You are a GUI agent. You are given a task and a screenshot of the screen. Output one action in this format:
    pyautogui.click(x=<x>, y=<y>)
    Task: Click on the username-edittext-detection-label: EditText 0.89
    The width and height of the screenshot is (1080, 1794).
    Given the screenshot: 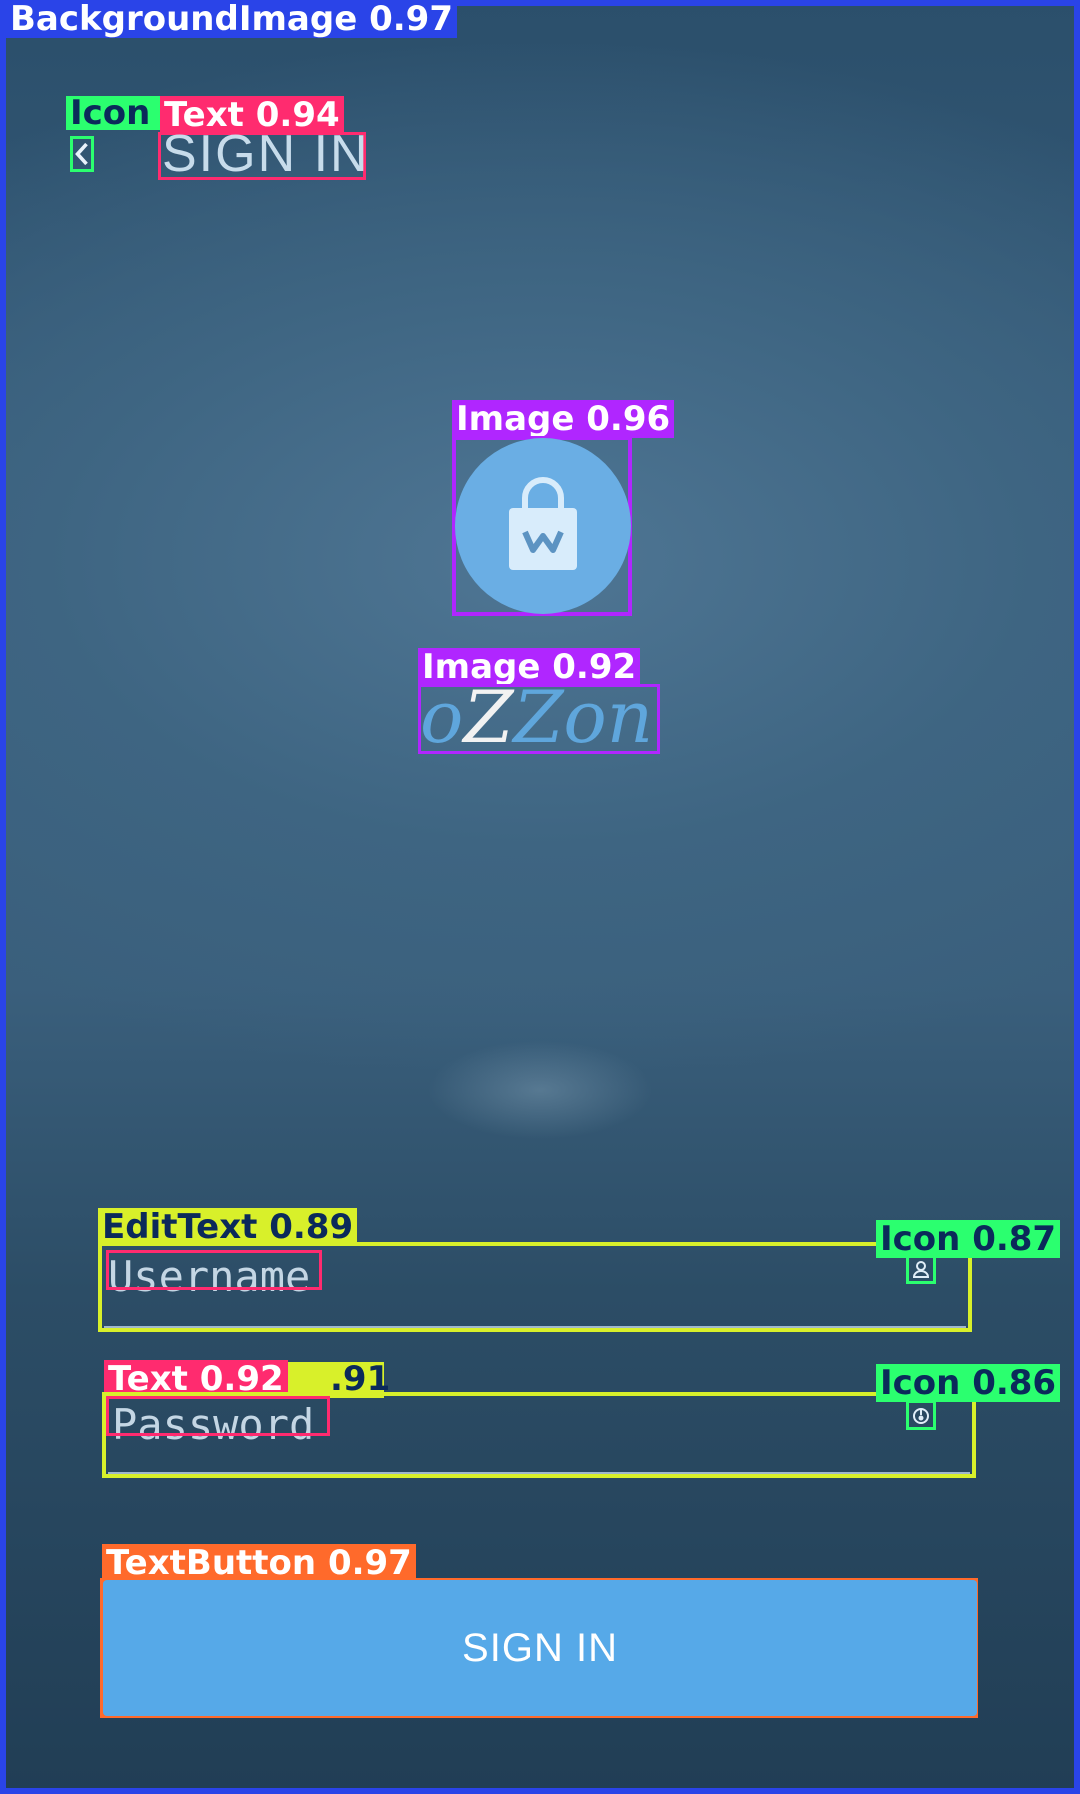 What is the action you would take?
    pyautogui.click(x=228, y=1227)
    